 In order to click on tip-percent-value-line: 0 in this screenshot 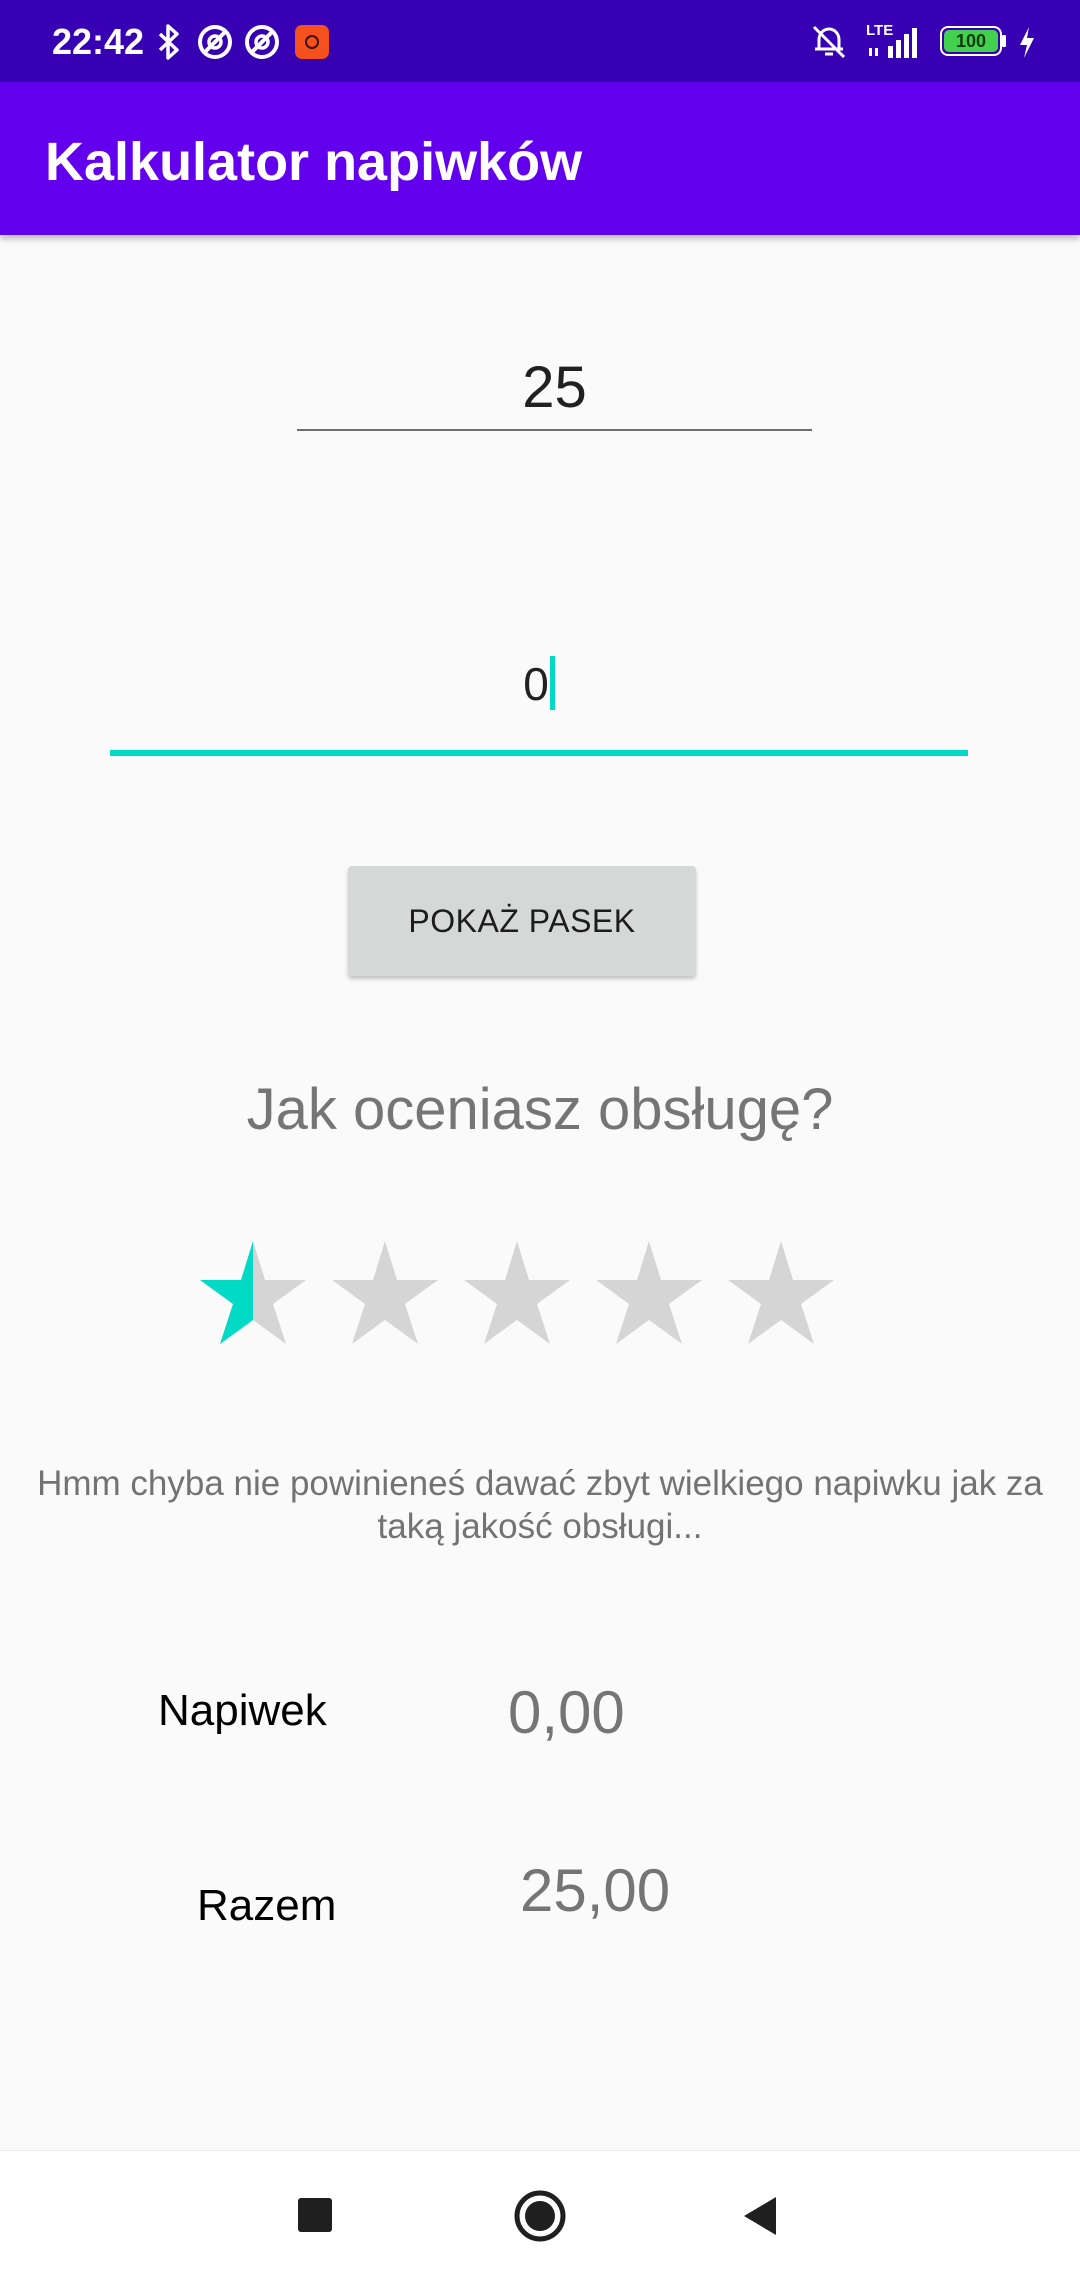, I will do `click(539, 684)`.